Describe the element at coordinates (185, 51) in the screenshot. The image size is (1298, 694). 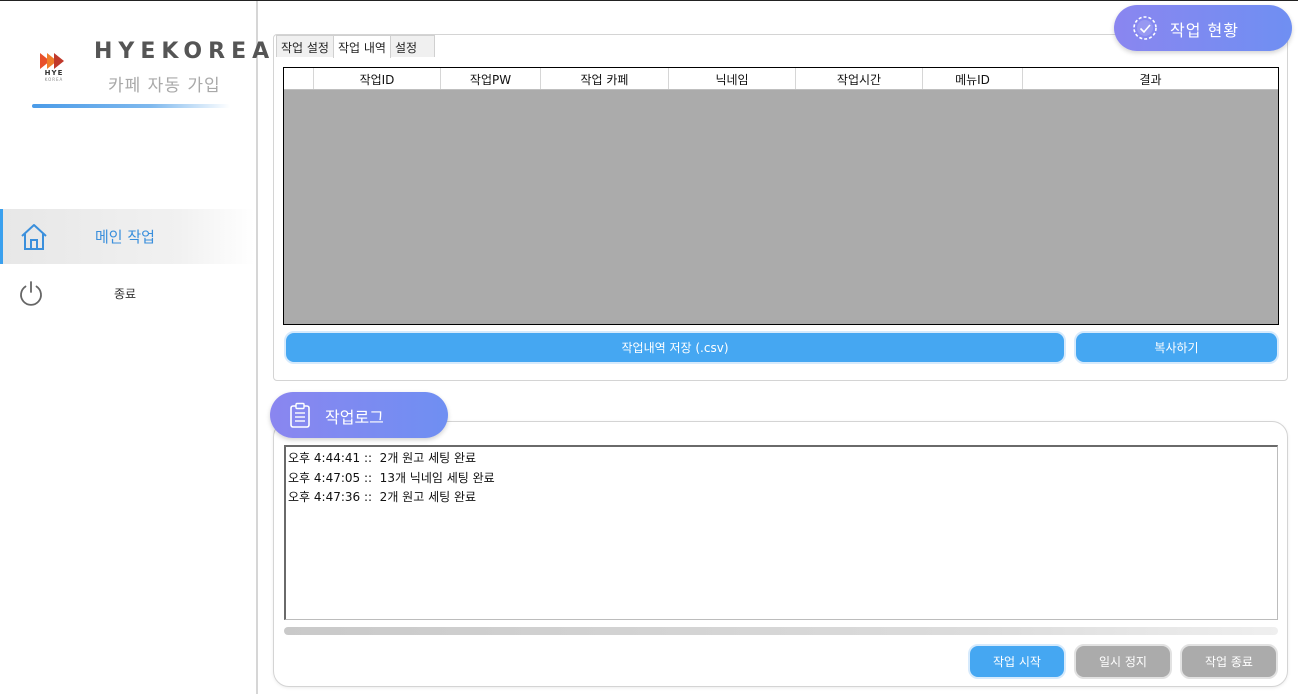
I see `brand-title: HYEKOREA` at that location.